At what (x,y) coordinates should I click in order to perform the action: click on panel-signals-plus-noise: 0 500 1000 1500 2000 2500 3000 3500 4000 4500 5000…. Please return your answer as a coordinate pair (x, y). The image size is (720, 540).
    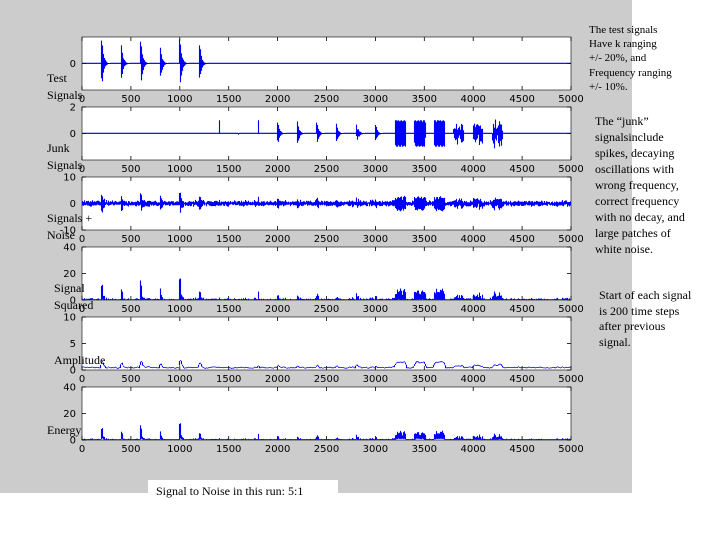
    Looking at the image, I should click on (315, 209).